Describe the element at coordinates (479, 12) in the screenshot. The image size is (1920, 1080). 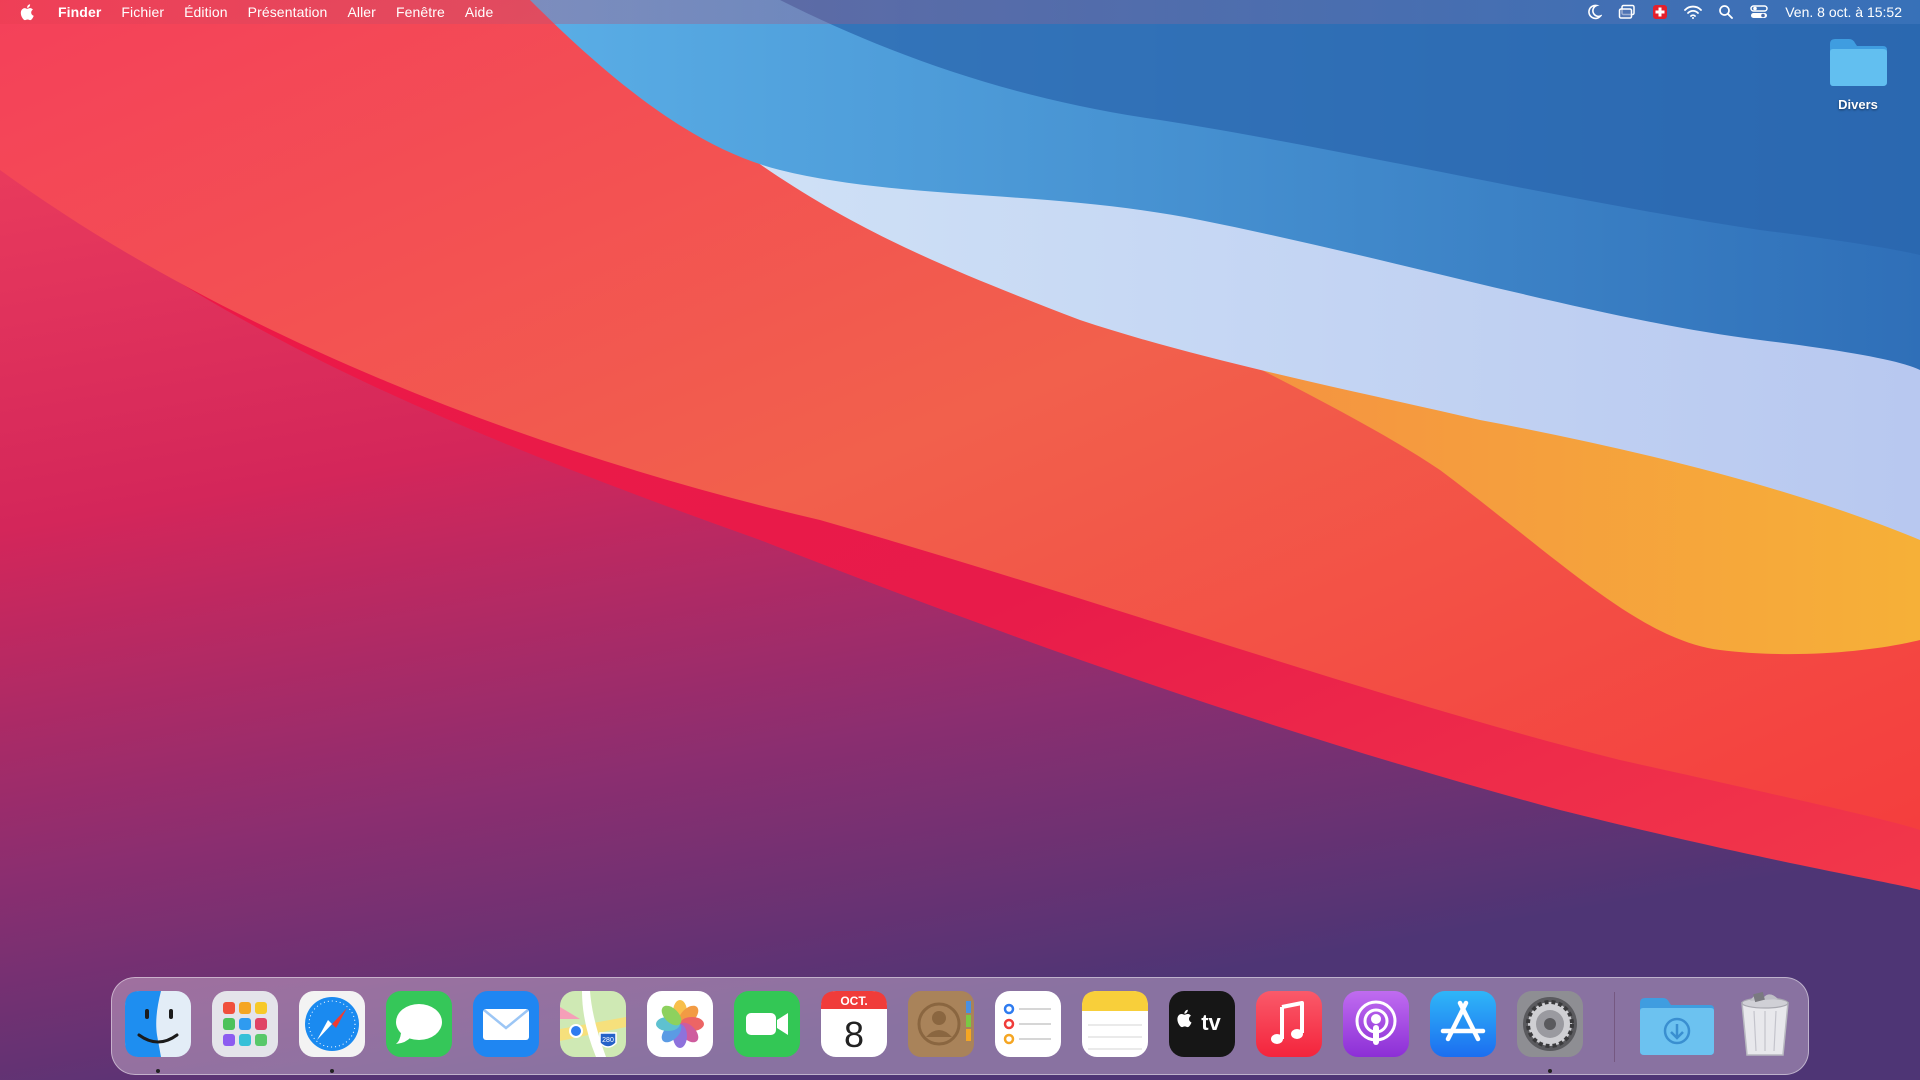
I see `menu-aide: Aide` at that location.